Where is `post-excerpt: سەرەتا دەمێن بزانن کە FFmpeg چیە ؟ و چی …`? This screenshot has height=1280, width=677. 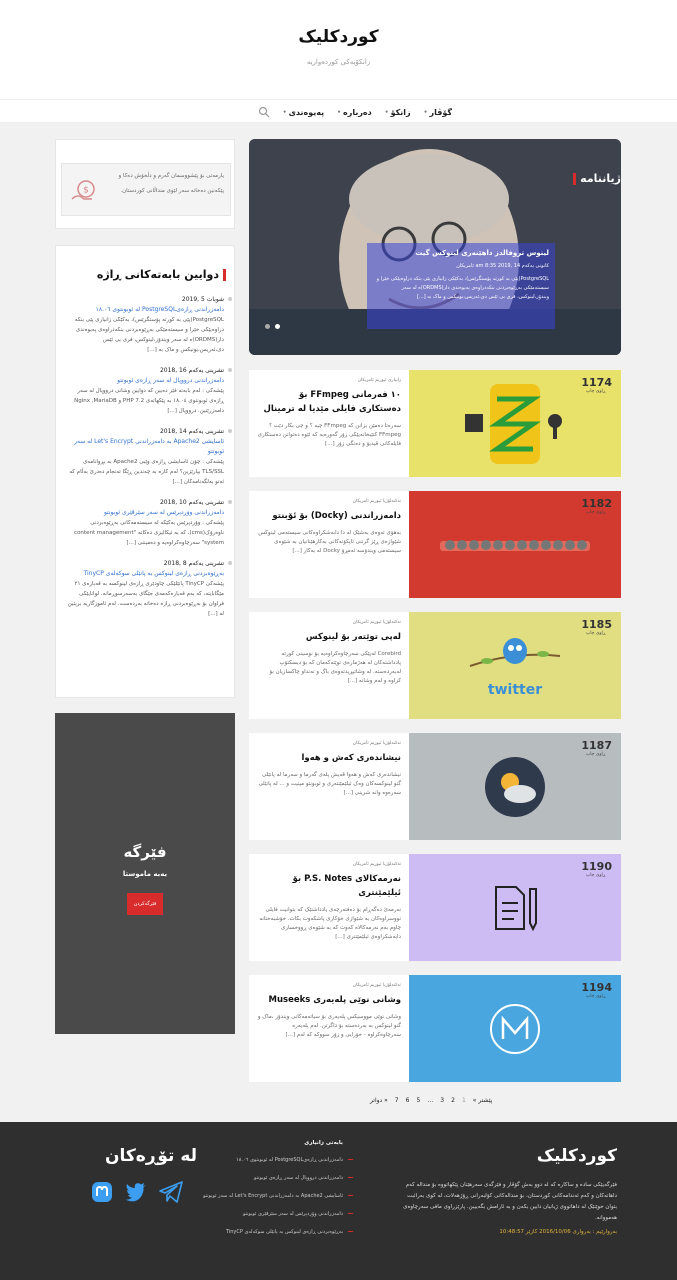
post-excerpt: سەرەتا دەمێن بزانن کە FFmpeg چیە ؟ و چی … is located at coordinates (329, 435).